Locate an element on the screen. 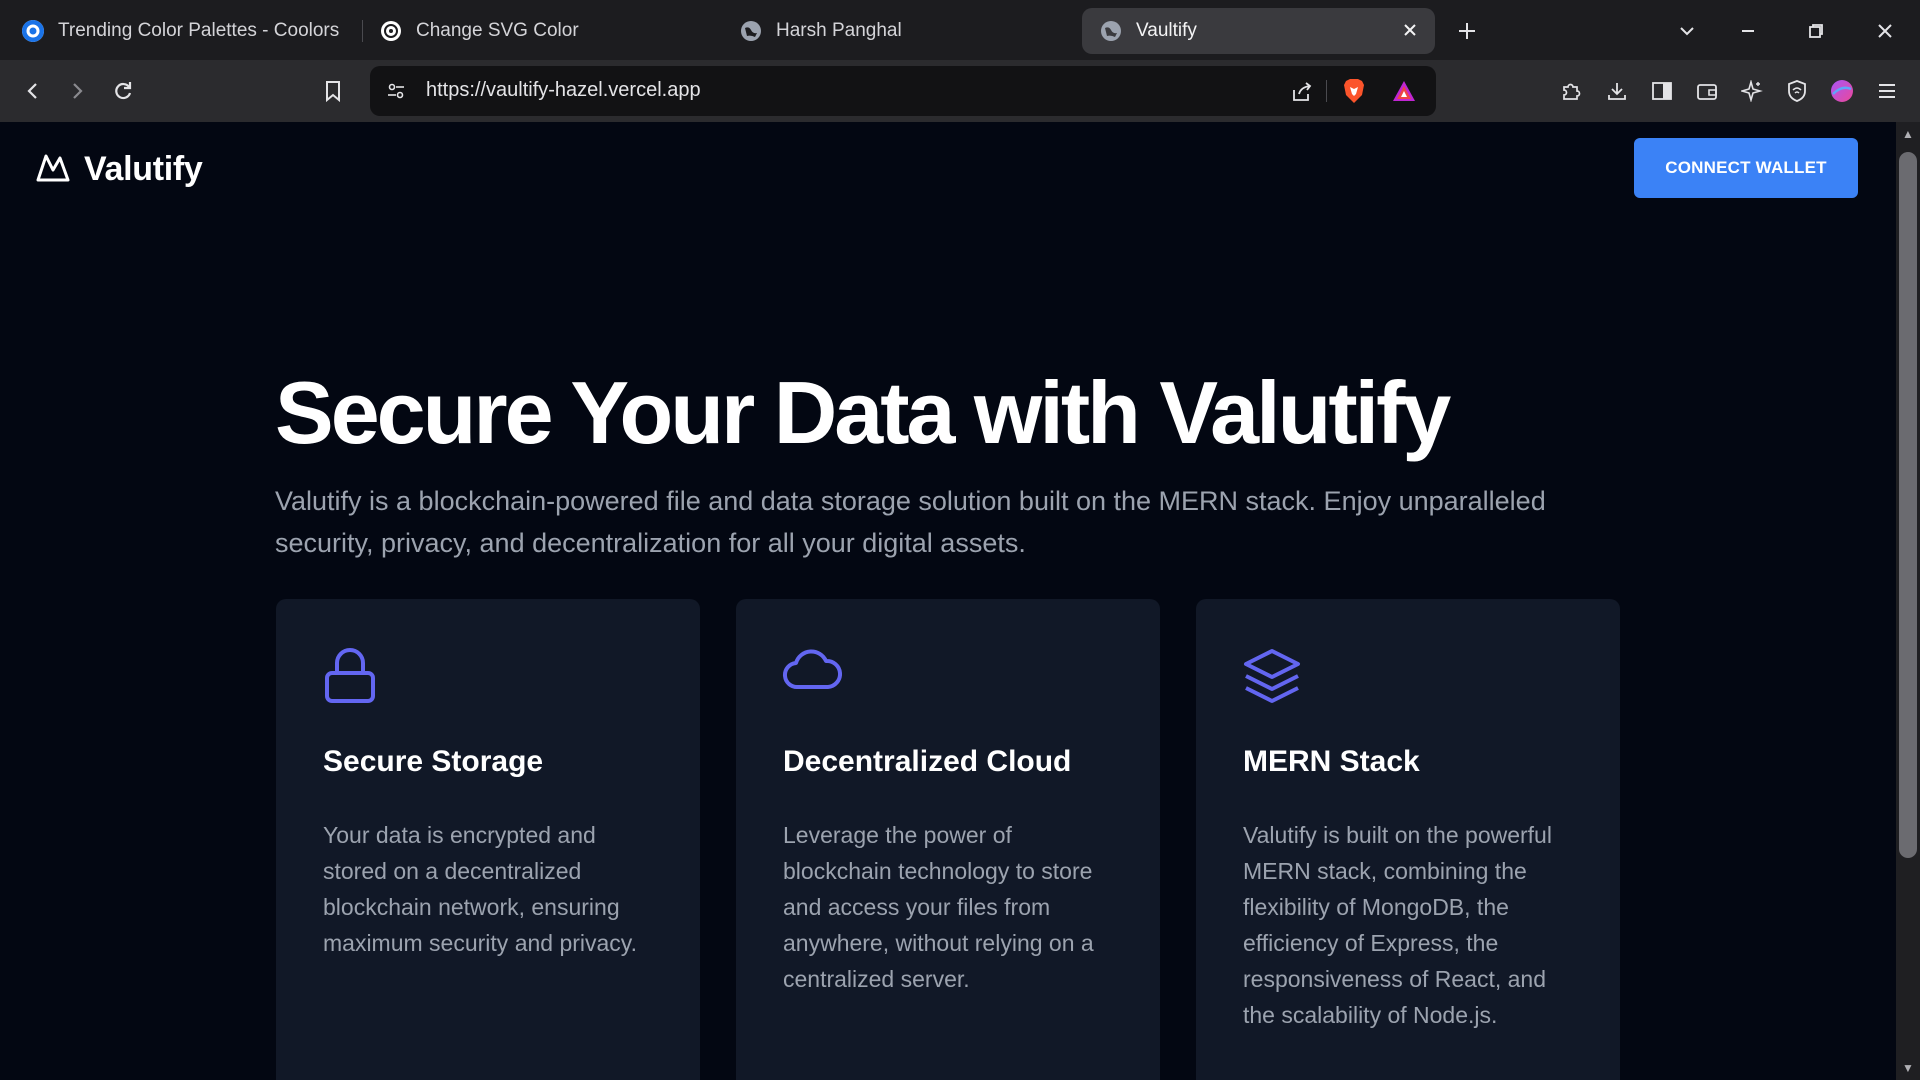 Image resolution: width=1920 pixels, height=1080 pixels. brand-logo: Valutify is located at coordinates (119, 169).